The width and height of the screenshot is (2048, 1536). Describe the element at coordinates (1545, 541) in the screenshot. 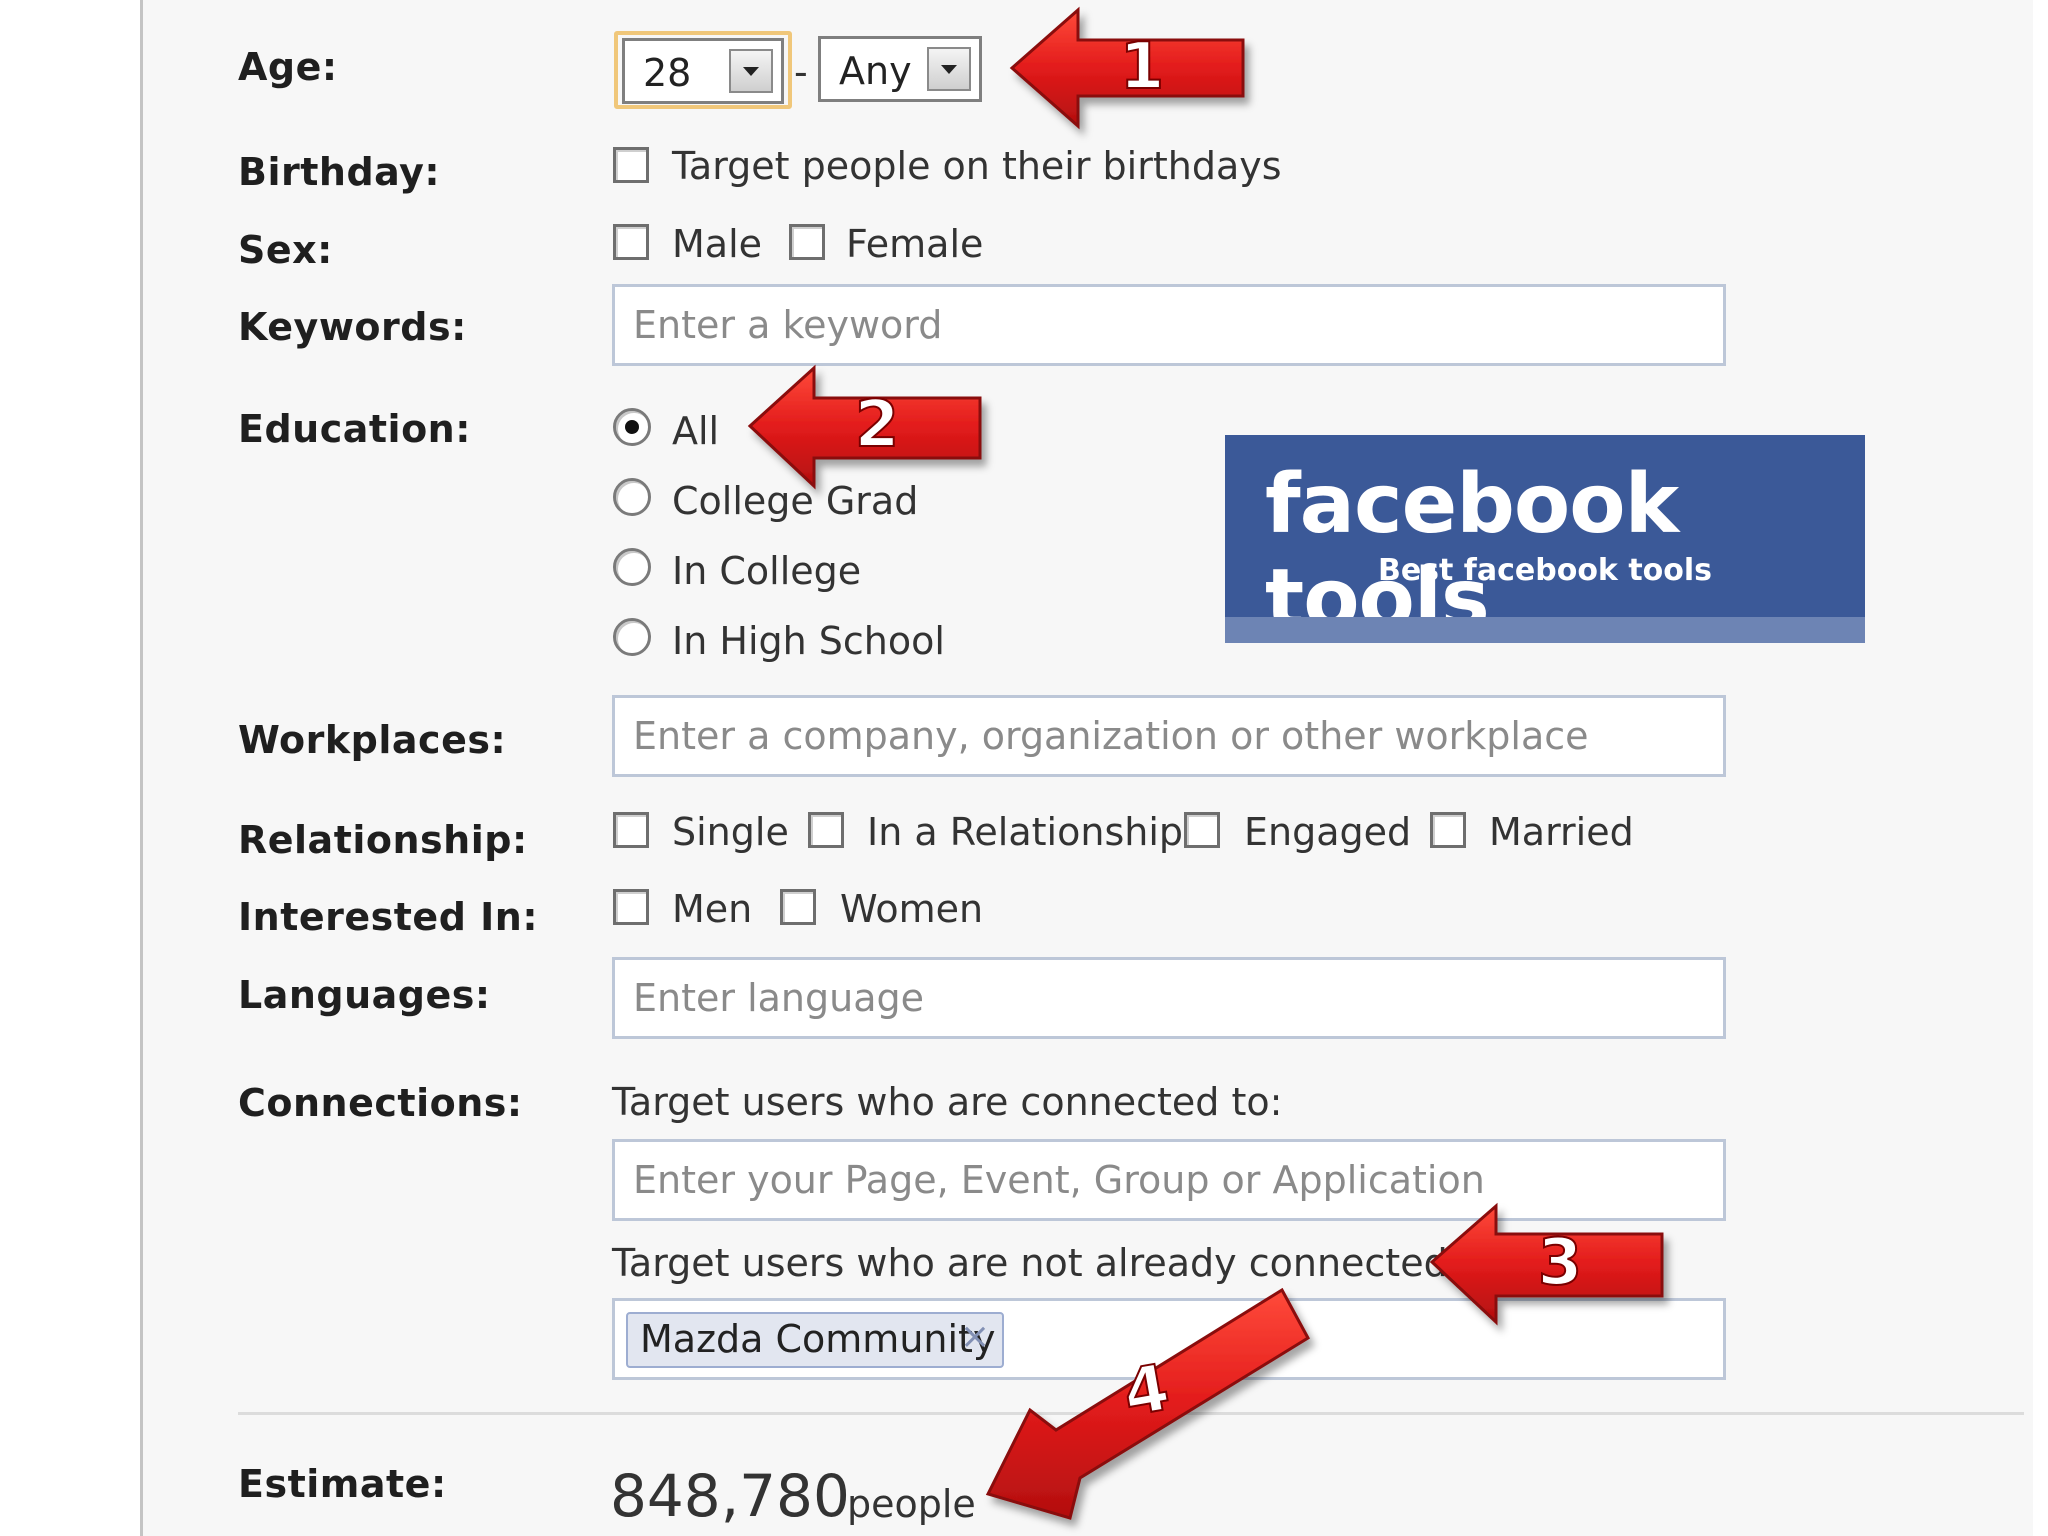

I see `facebook-tools-banner: facebook tools Best facebook tools` at that location.